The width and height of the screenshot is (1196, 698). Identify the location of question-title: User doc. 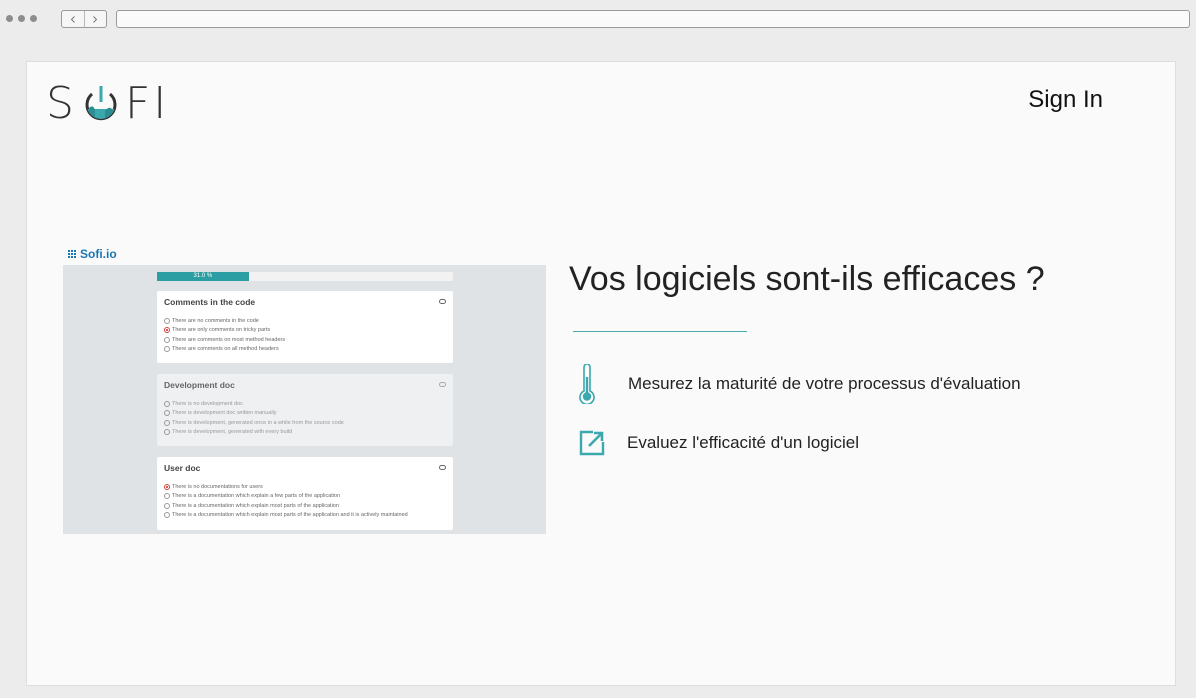
(182, 468).